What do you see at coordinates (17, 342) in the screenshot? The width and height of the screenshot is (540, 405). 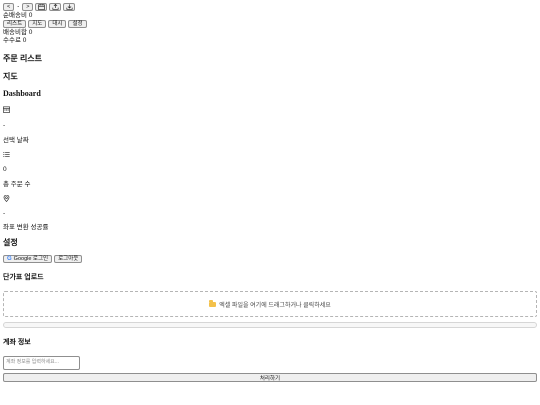 I see `account-info-heading: 계좌 정보` at bounding box center [17, 342].